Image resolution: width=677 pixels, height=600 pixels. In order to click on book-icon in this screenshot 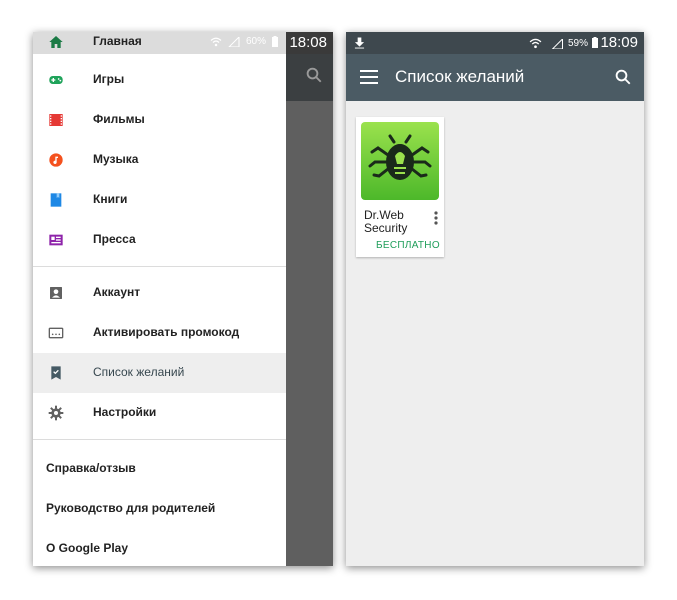, I will do `click(56, 200)`.